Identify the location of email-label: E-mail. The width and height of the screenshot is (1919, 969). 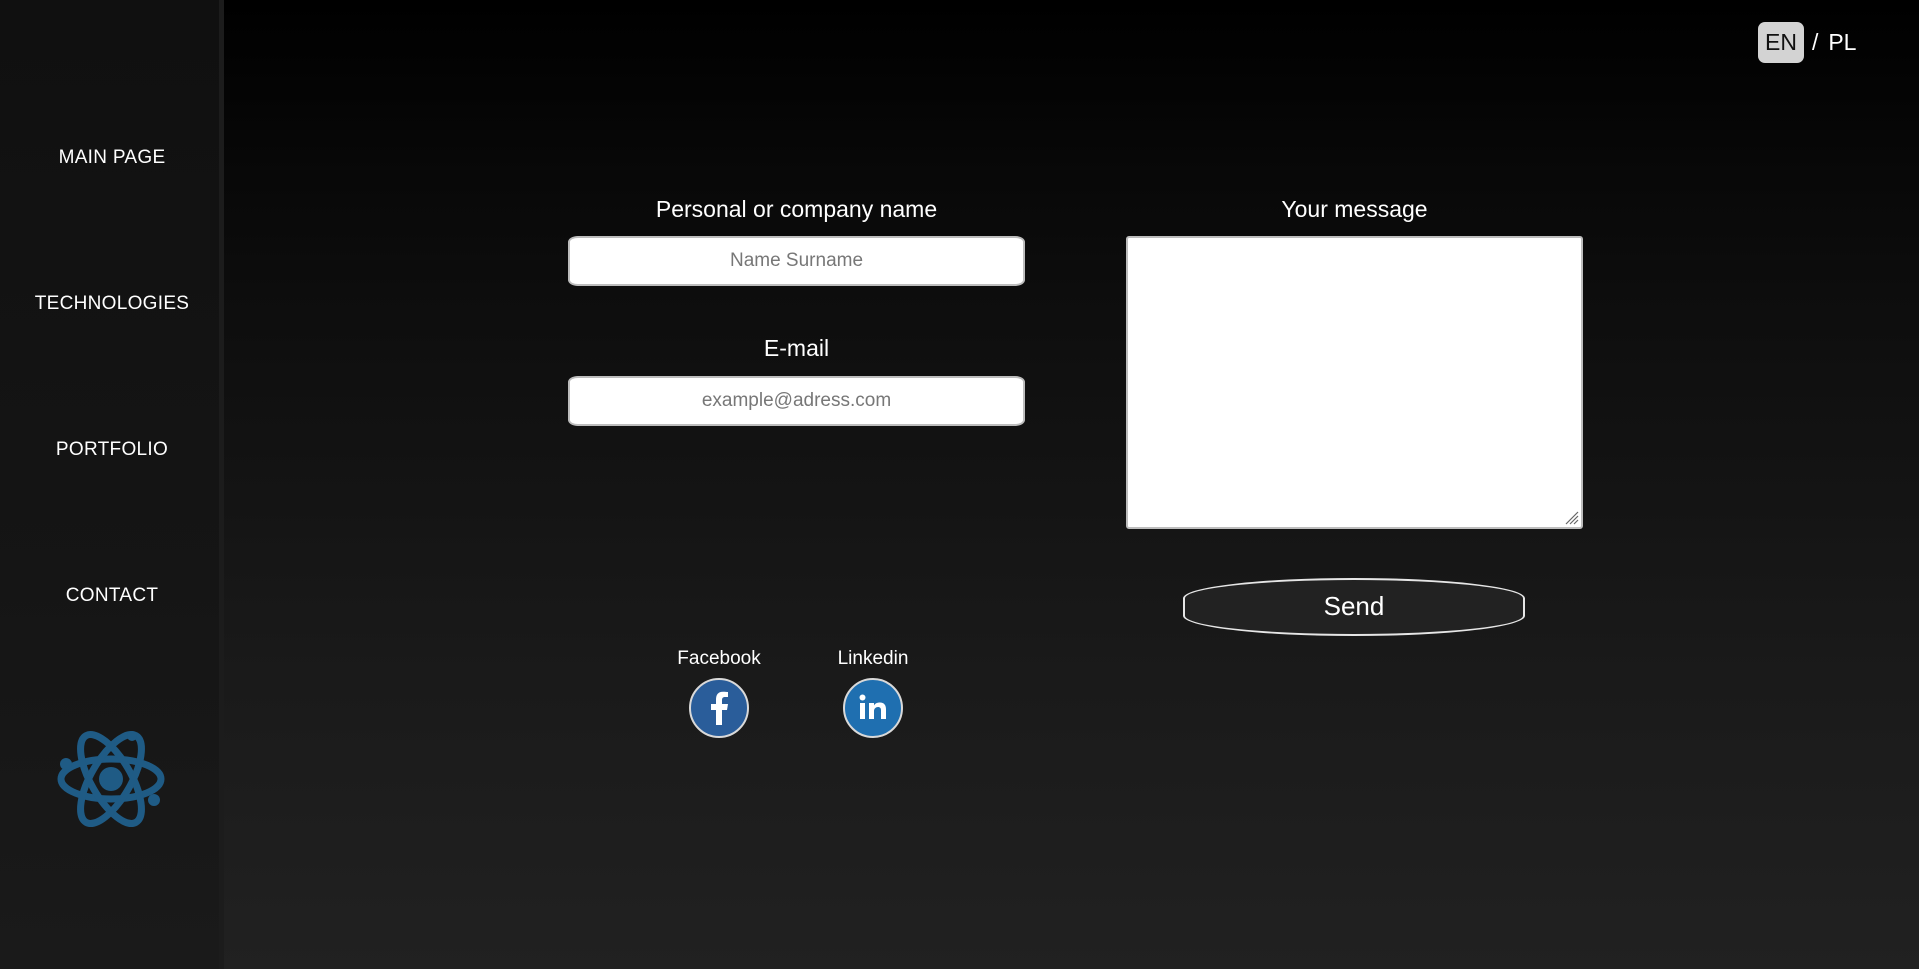
(796, 348).